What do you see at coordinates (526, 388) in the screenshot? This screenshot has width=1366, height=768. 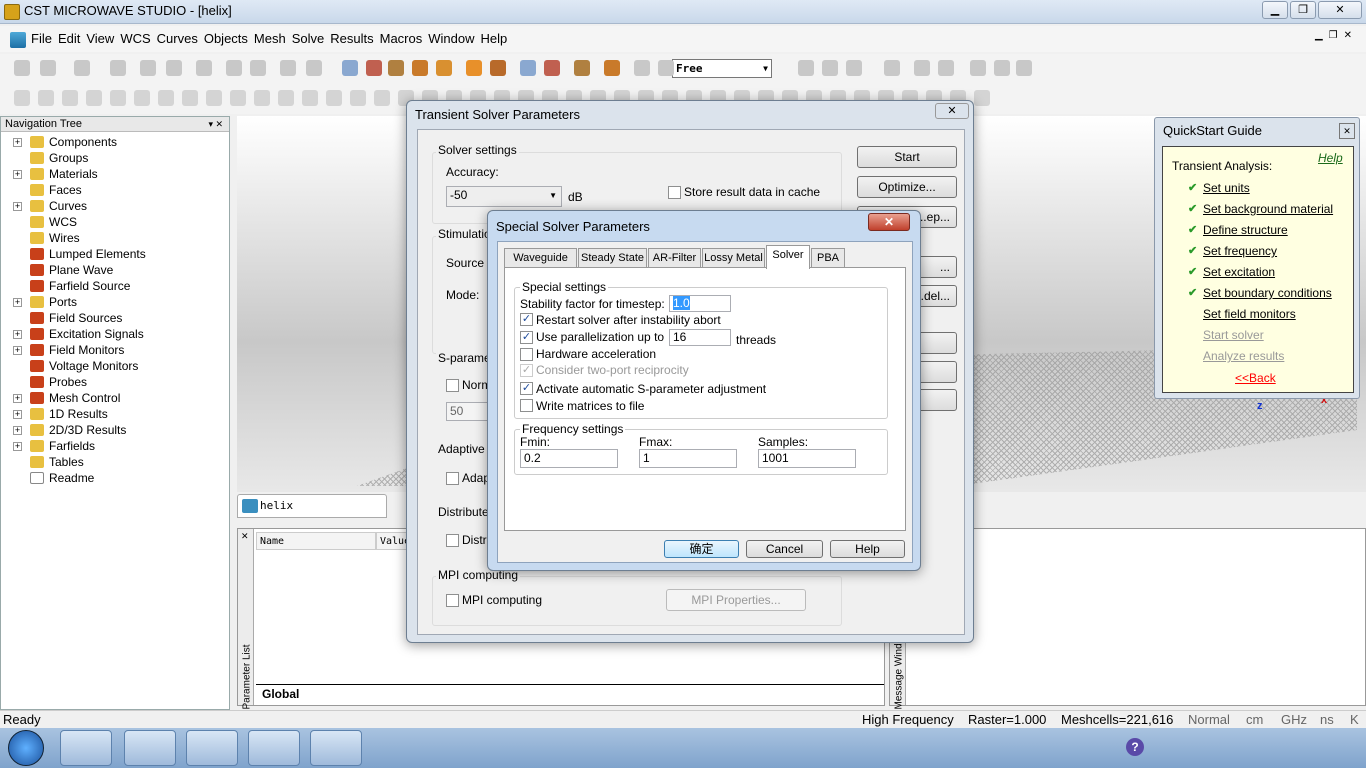 I see `auto-sparam-checkbox: ✓` at bounding box center [526, 388].